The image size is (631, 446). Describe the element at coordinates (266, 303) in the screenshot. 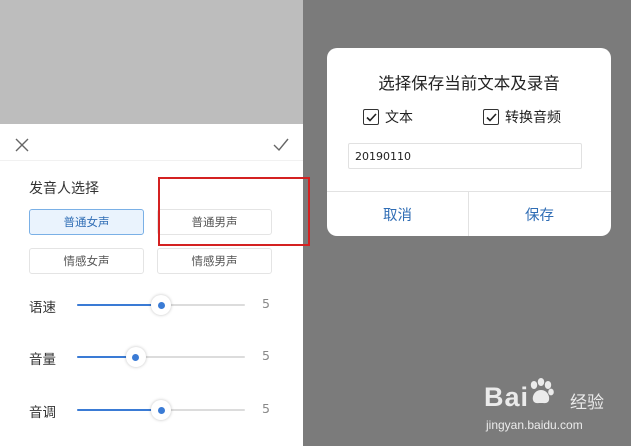

I see `speed-value: 5` at that location.